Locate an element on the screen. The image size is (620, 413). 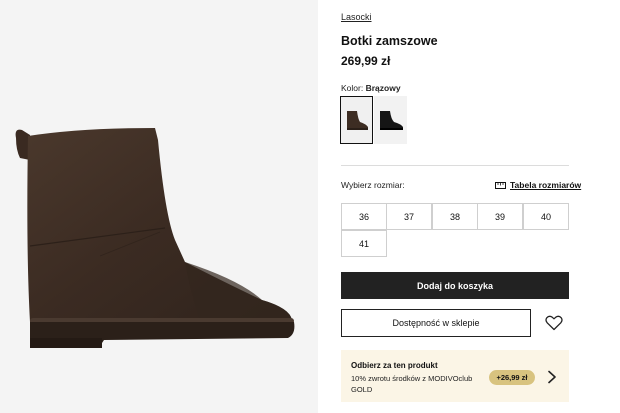
brand-link: Lasocki is located at coordinates (356, 17).